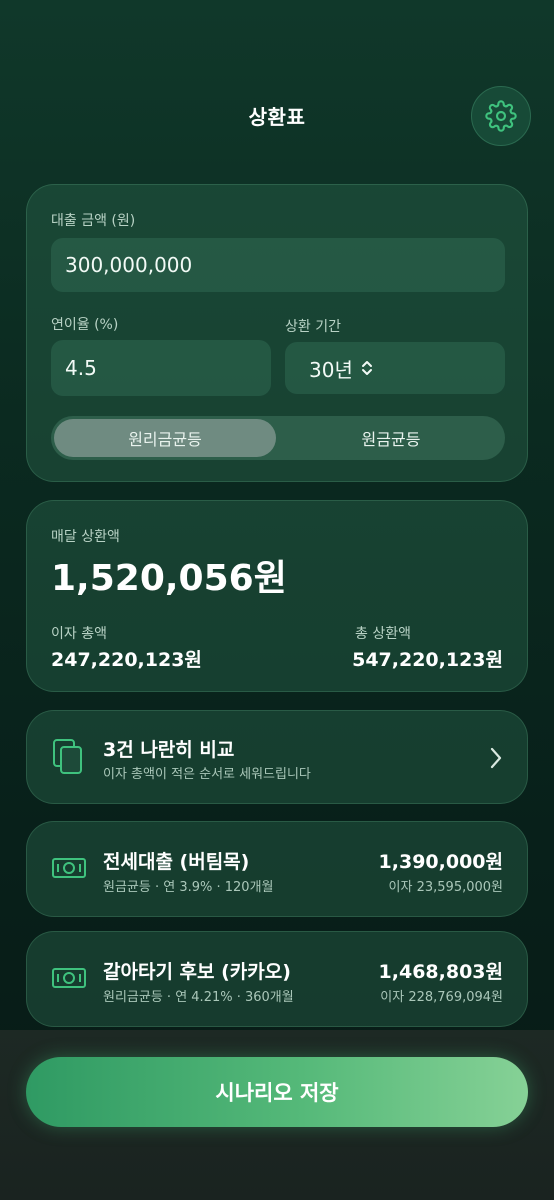  I want to click on scenario-monthly-amount: 1,468,803원, so click(440, 972).